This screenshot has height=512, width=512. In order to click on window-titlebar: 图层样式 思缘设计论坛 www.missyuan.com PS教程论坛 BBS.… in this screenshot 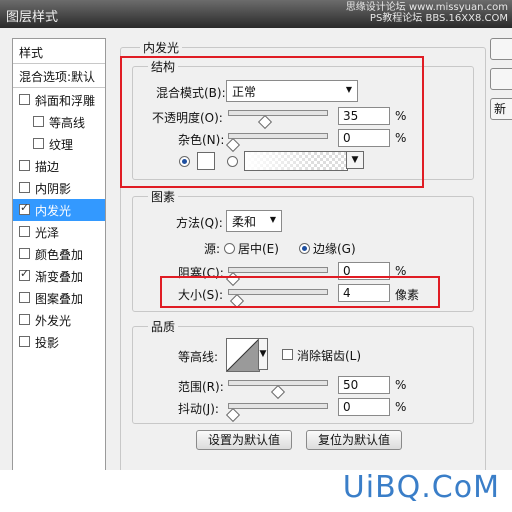, I will do `click(256, 14)`.